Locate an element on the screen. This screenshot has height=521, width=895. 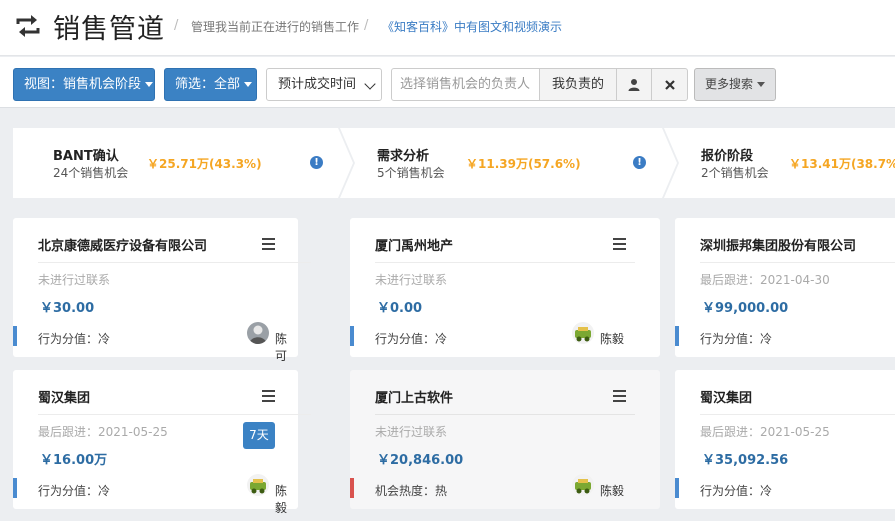
more-search-label: 更多搜索 is located at coordinates (728, 84).